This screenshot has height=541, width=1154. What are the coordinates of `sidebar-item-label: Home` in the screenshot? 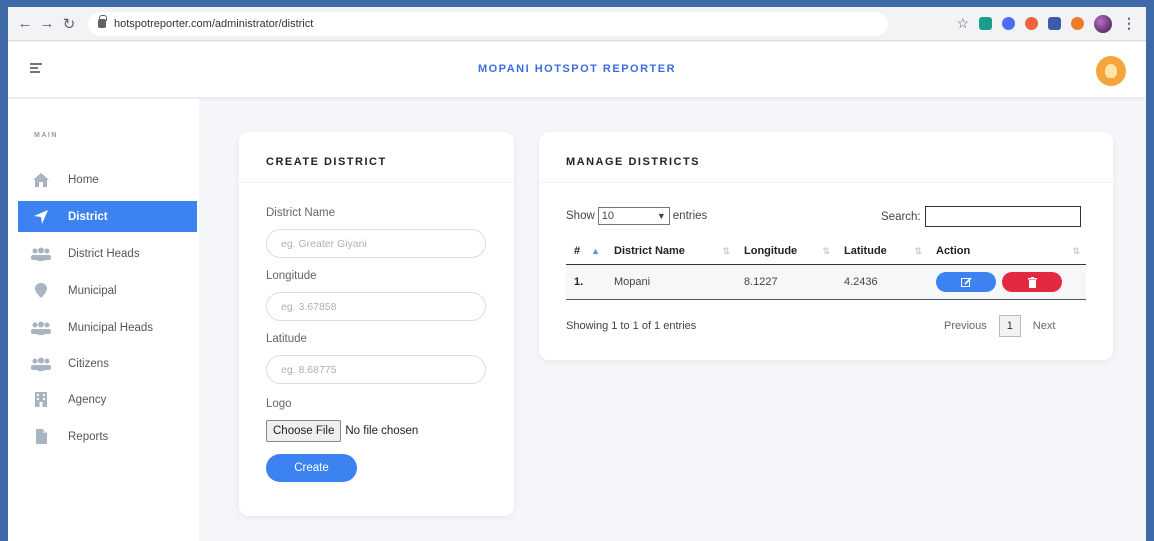 It's located at (83, 179).